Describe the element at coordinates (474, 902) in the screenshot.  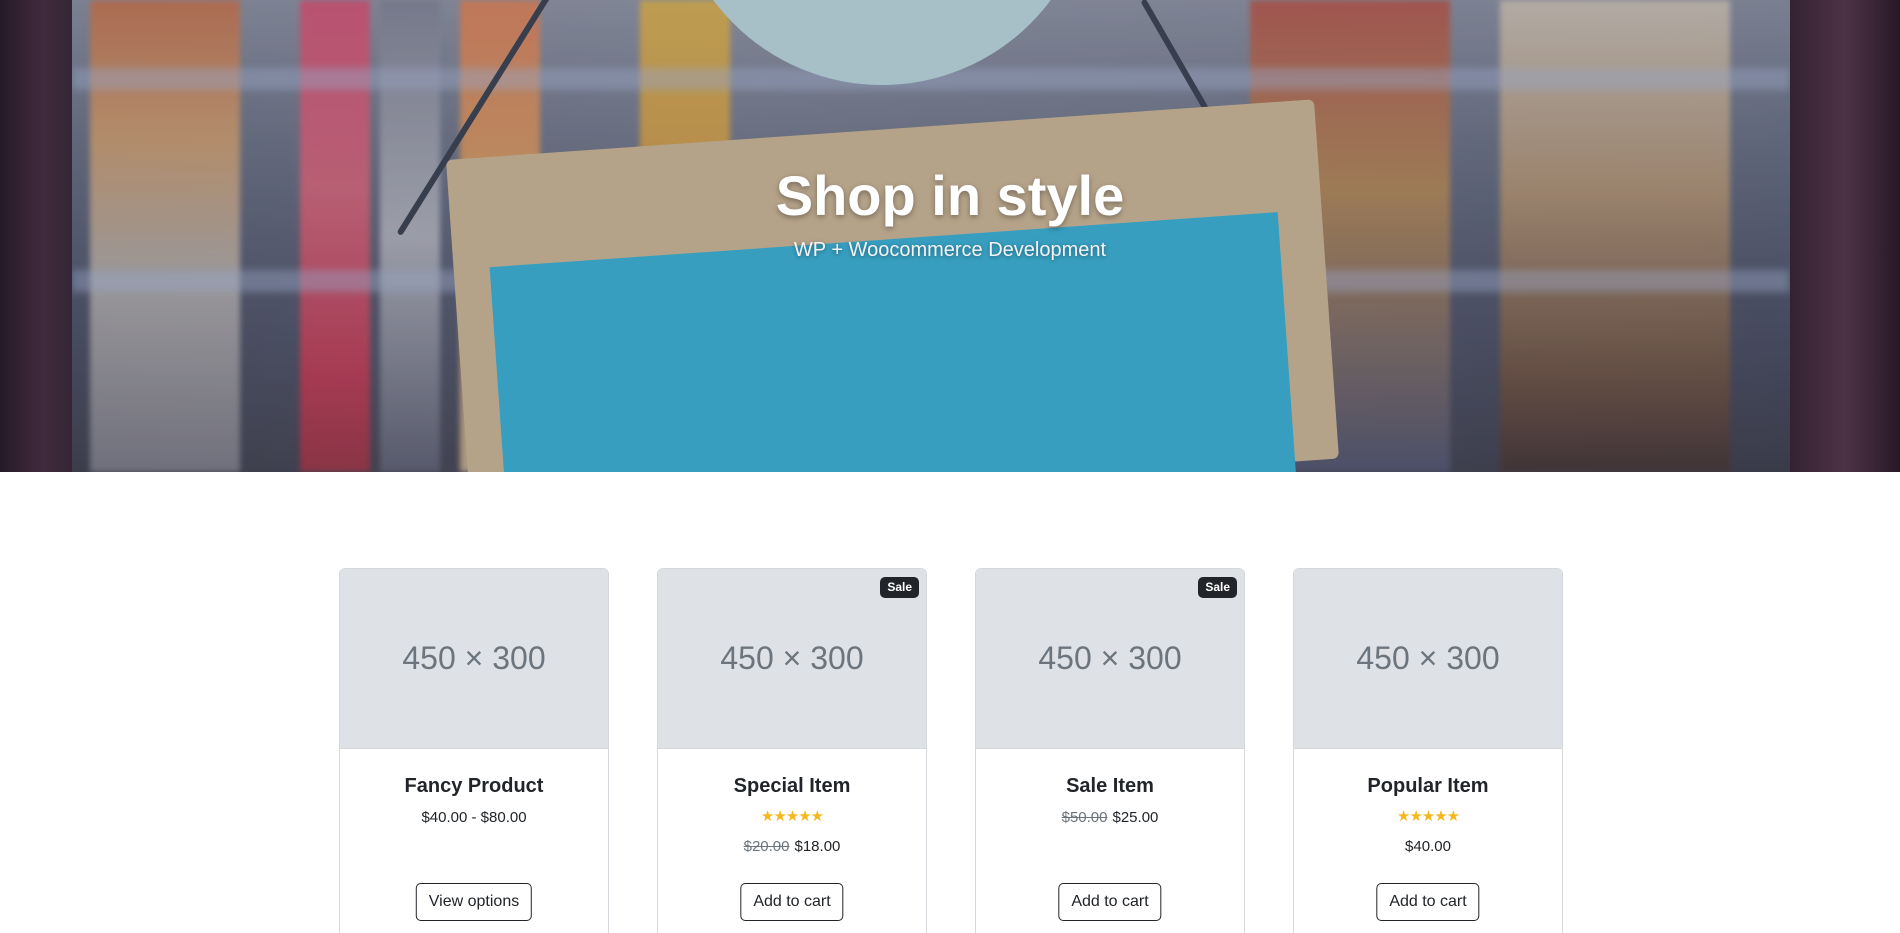
I see `view-options-button: View options` at that location.